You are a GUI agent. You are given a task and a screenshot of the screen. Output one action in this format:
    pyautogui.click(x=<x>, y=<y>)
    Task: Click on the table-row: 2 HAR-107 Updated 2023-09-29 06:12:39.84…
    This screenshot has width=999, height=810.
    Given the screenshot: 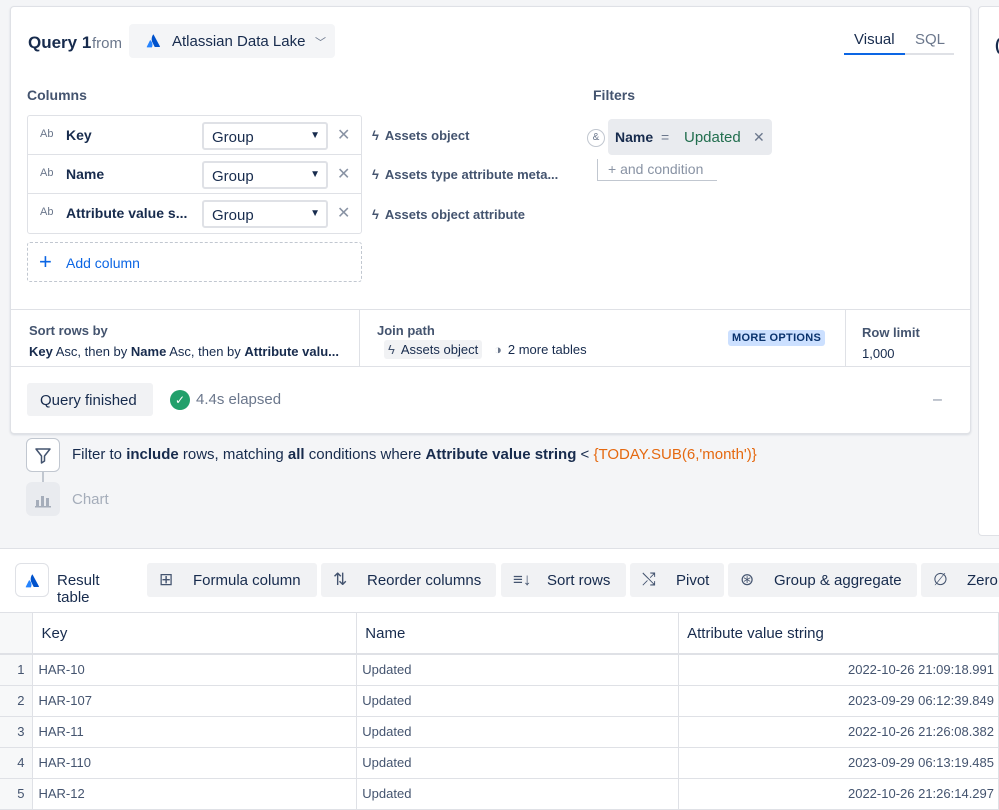 What is the action you would take?
    pyautogui.click(x=499, y=701)
    